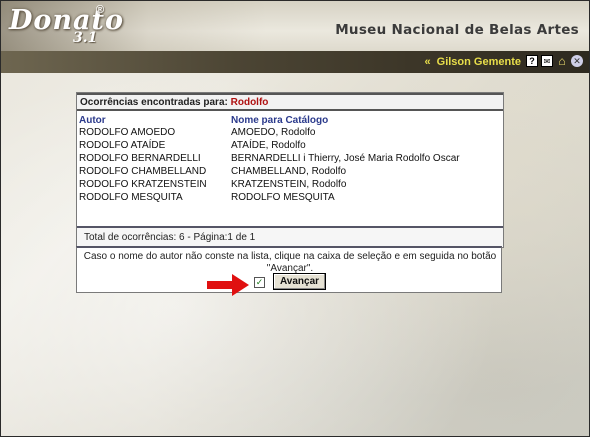 This screenshot has width=590, height=437. I want to click on author-cell: RODOLFO KRATZENSTEIN, so click(143, 184).